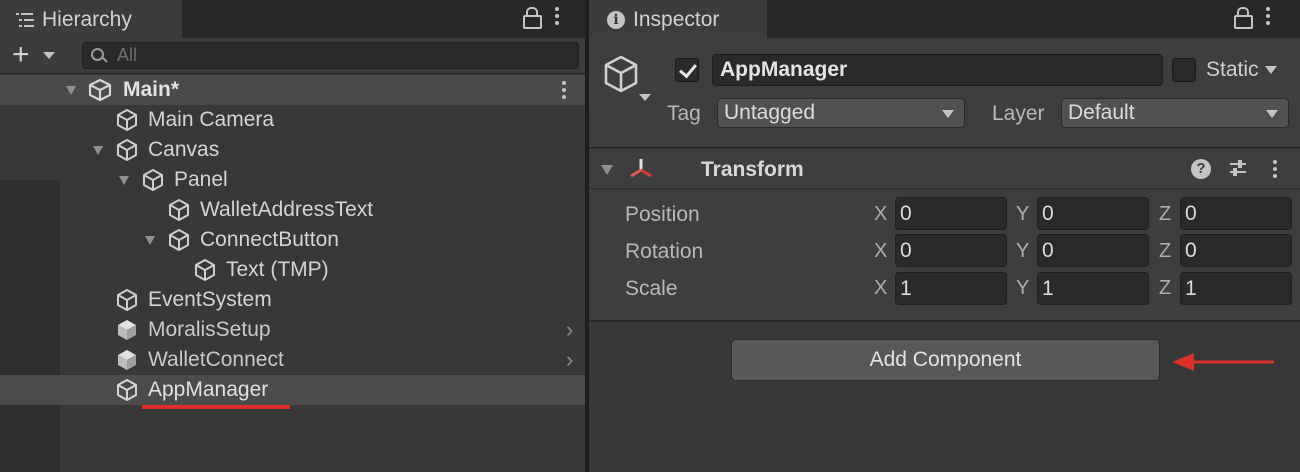  I want to click on unity-logo-icon, so click(100, 90).